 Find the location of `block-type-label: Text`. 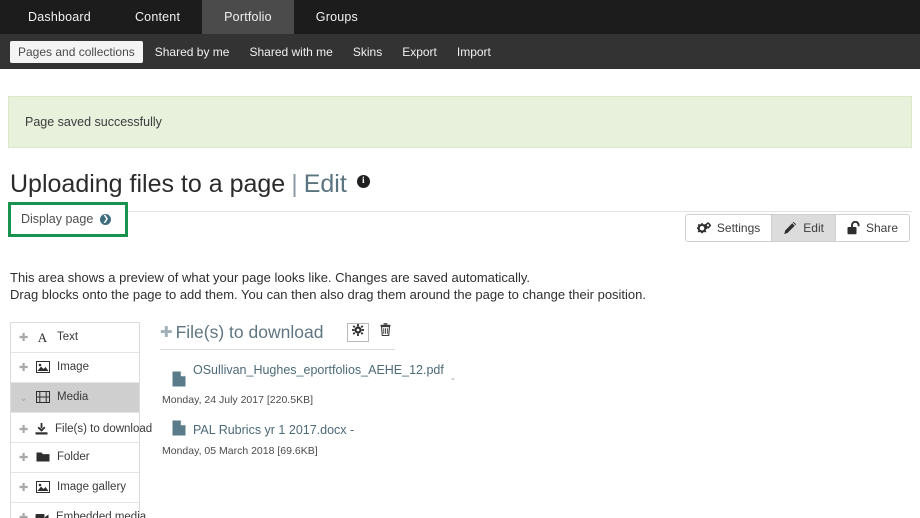

block-type-label: Text is located at coordinates (68, 337).